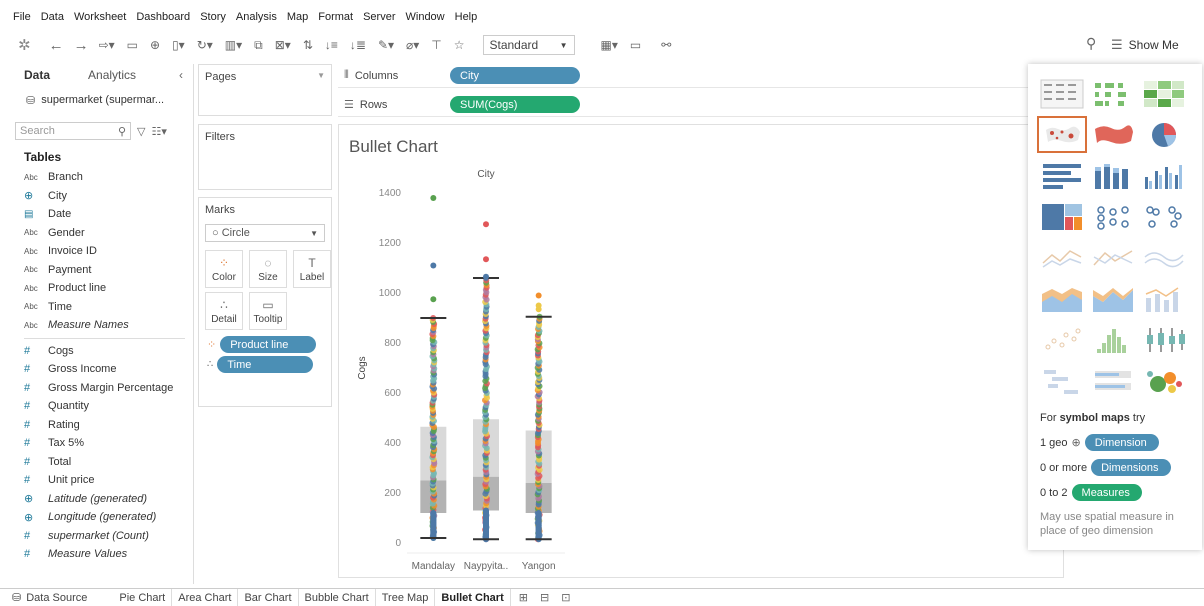 This screenshot has width=1204, height=606. I want to click on chart-type-dual-combination, so click(1164, 298).